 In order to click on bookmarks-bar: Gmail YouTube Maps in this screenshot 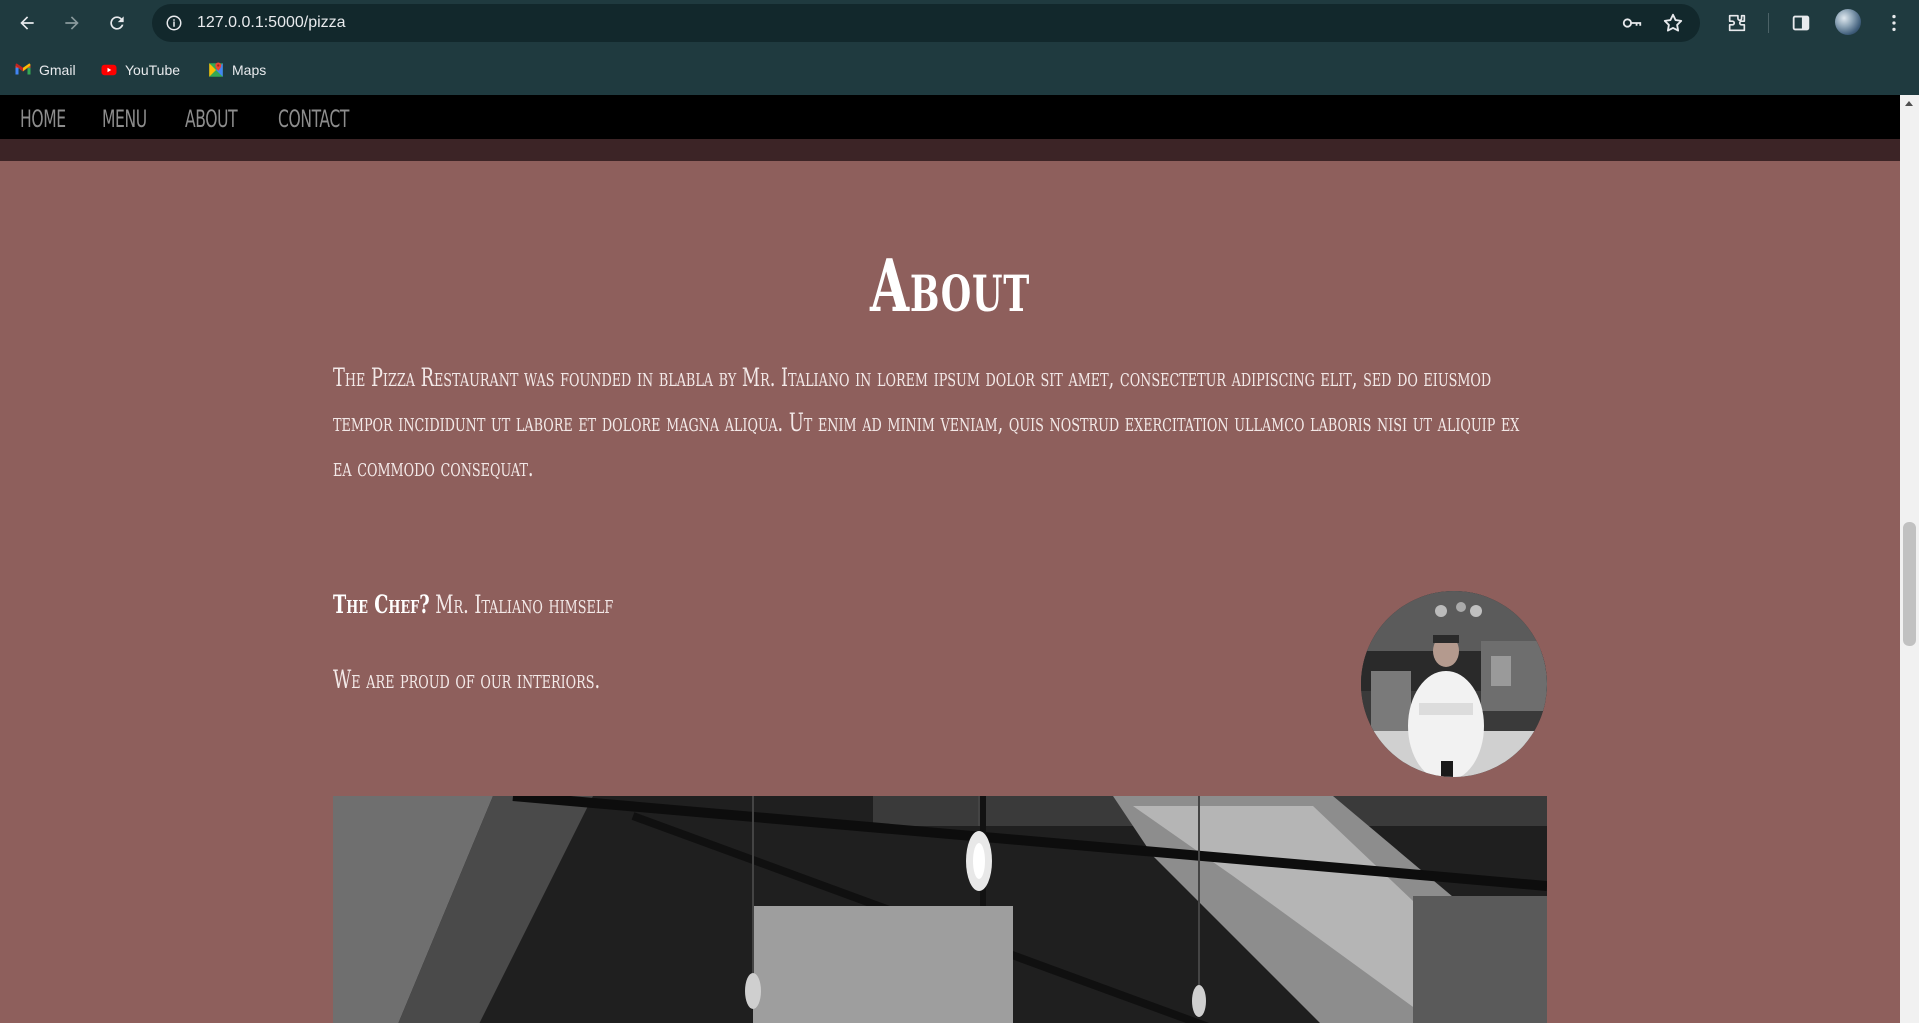, I will do `click(959, 70)`.